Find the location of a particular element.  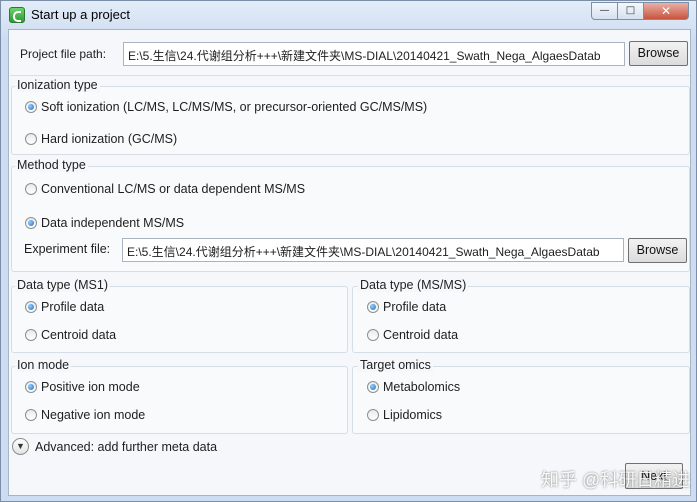

project-browse-button: Browse is located at coordinates (658, 53).